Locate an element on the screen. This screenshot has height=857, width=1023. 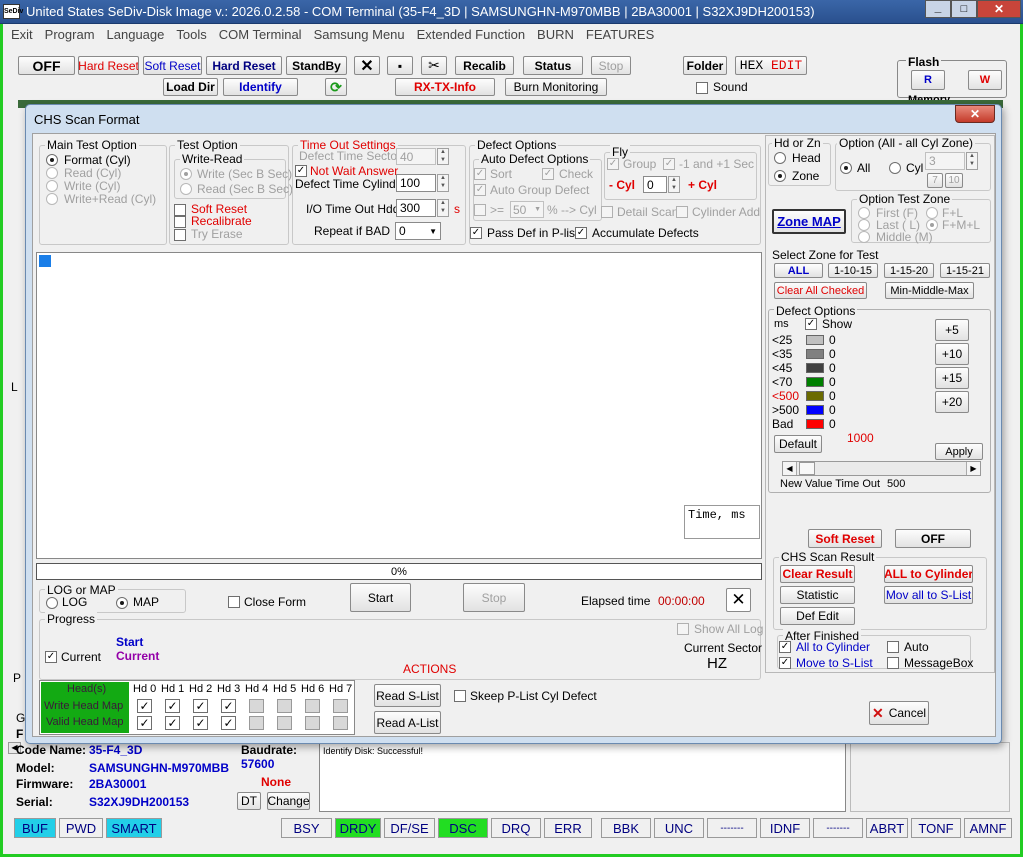
detail-scan-checkbox is located at coordinates (607, 212).